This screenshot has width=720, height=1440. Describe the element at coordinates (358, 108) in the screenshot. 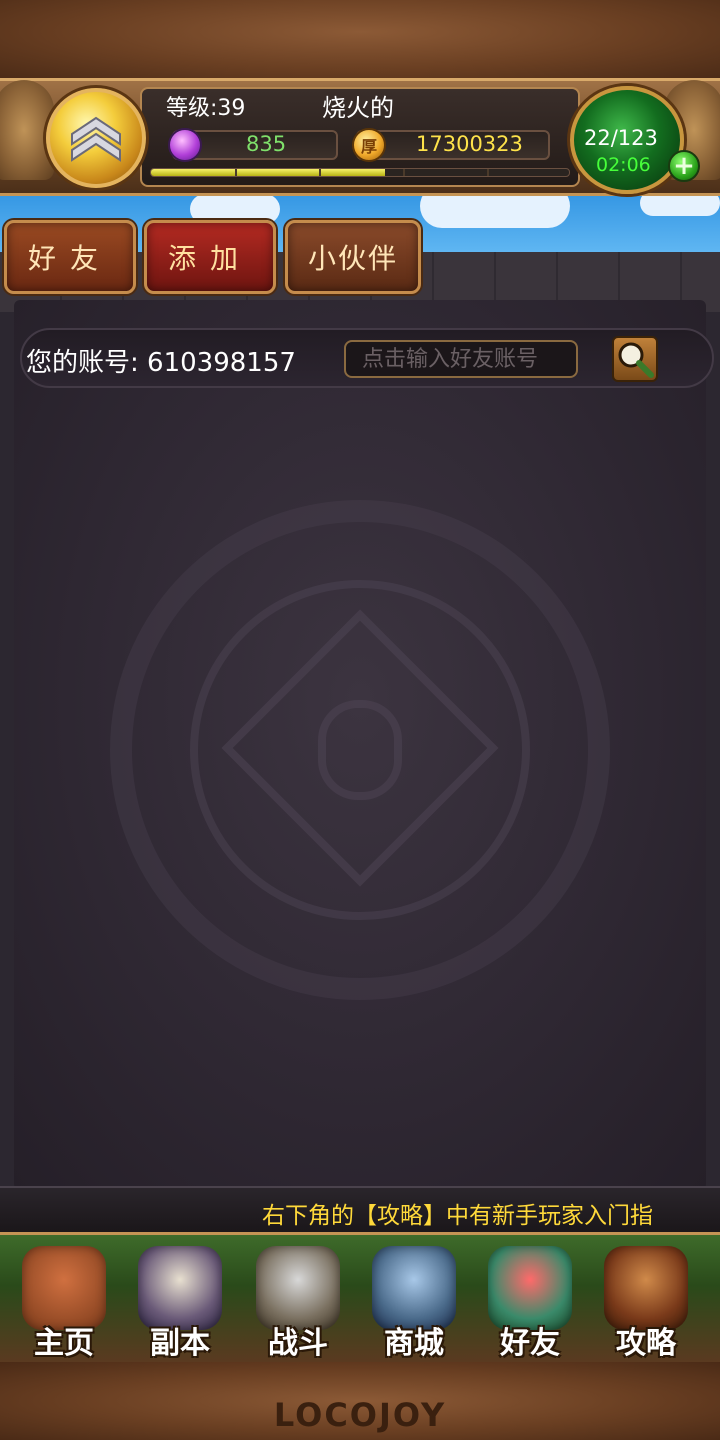

I see `player-name: 烧火的` at that location.